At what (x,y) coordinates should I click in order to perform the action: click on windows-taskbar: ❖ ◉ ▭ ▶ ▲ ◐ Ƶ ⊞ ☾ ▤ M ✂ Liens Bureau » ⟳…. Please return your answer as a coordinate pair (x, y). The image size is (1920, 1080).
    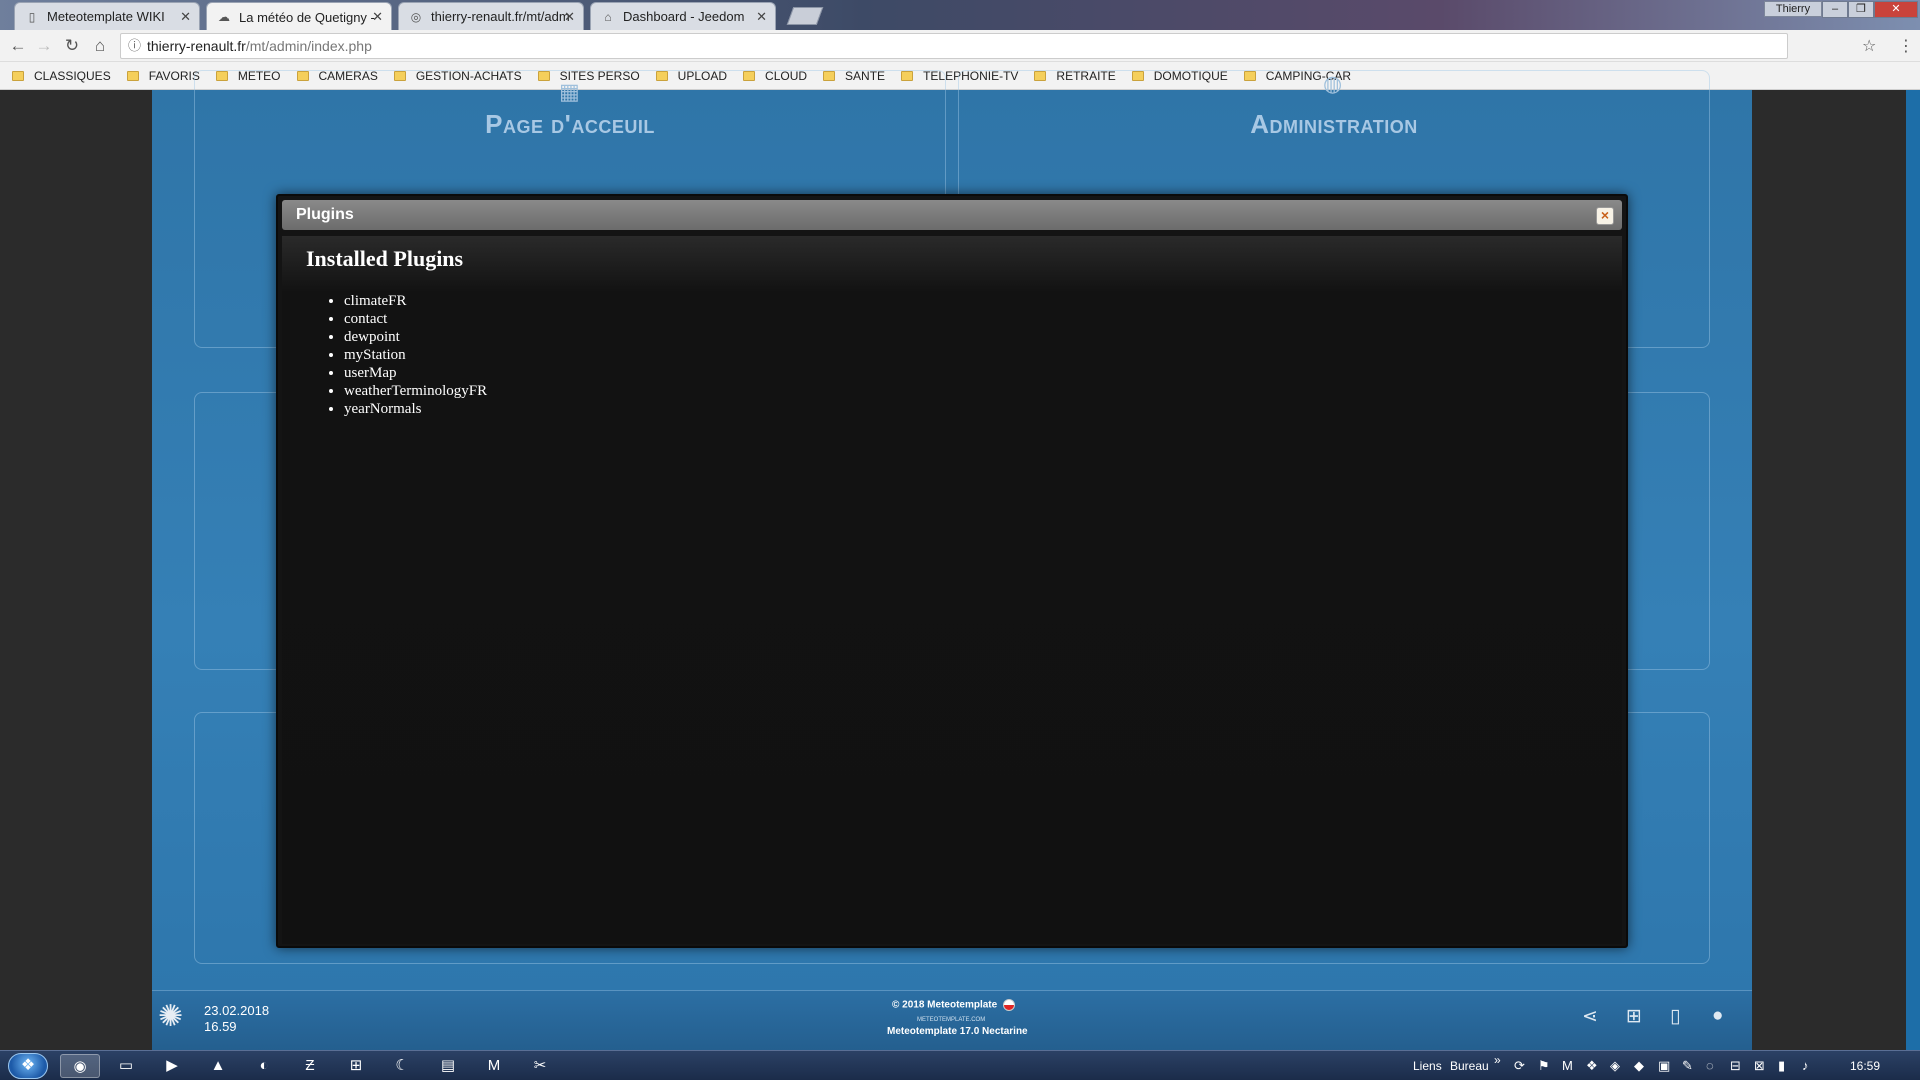
    Looking at the image, I should click on (960, 1065).